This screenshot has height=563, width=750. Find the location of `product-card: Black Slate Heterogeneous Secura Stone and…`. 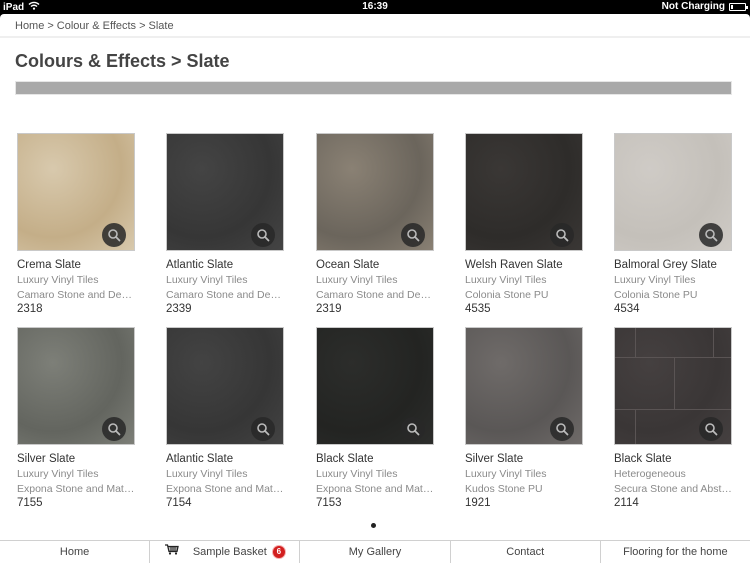

product-card: Black Slate Heterogeneous Secura Stone and… is located at coordinates (676, 418).